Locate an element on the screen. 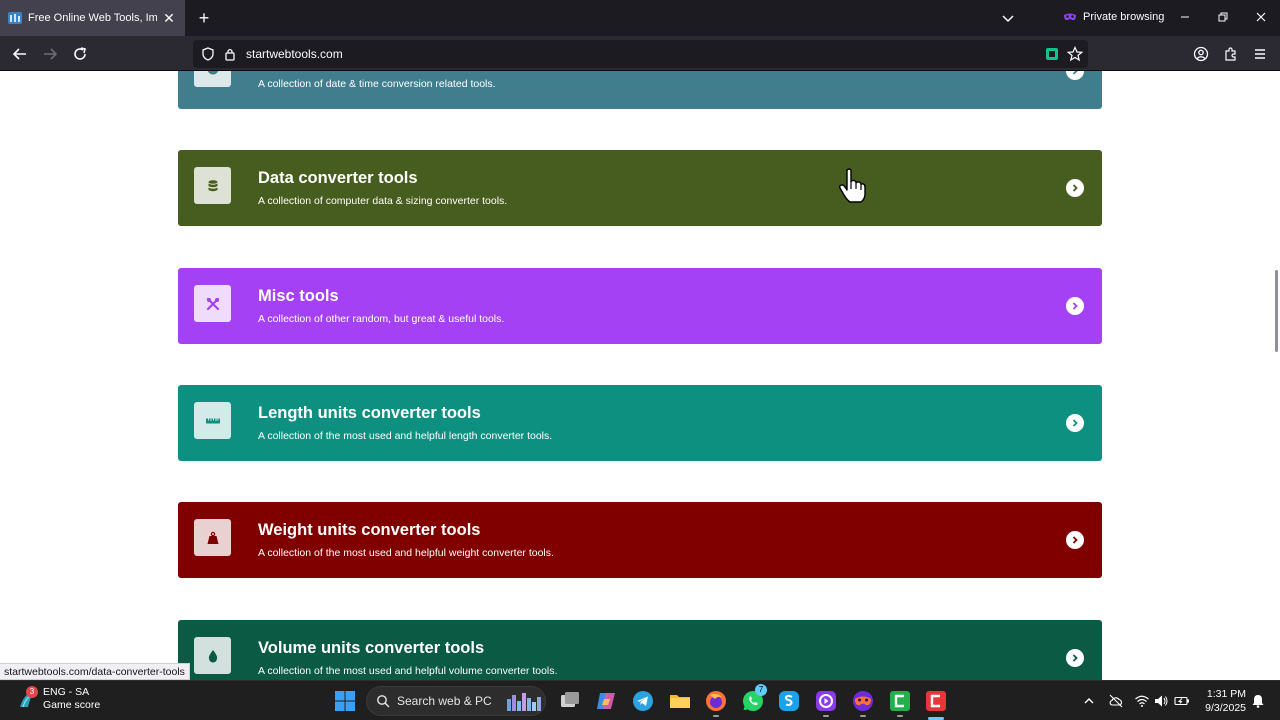  windows-taskbar: 3 ENG - SA Game score Search web & PC 7 is located at coordinates (640, 700).